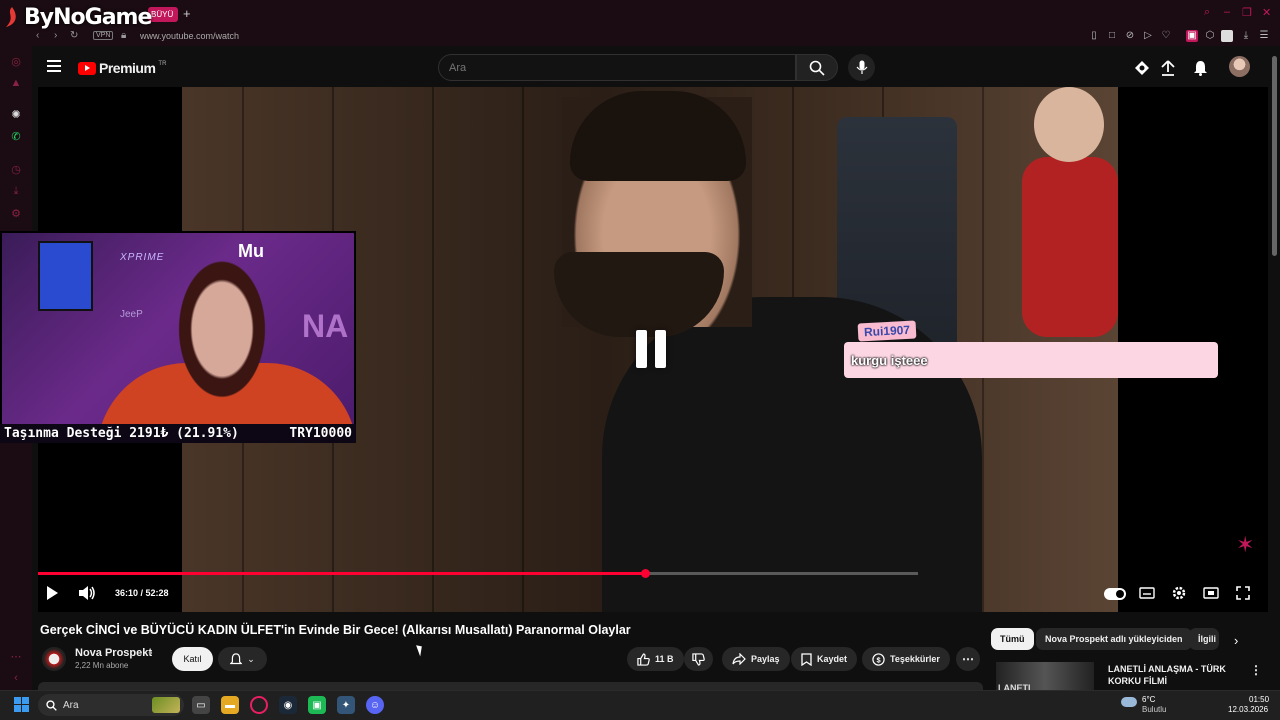  What do you see at coordinates (1248, 709) in the screenshot?
I see `clock-date: 12.03.2026` at bounding box center [1248, 709].